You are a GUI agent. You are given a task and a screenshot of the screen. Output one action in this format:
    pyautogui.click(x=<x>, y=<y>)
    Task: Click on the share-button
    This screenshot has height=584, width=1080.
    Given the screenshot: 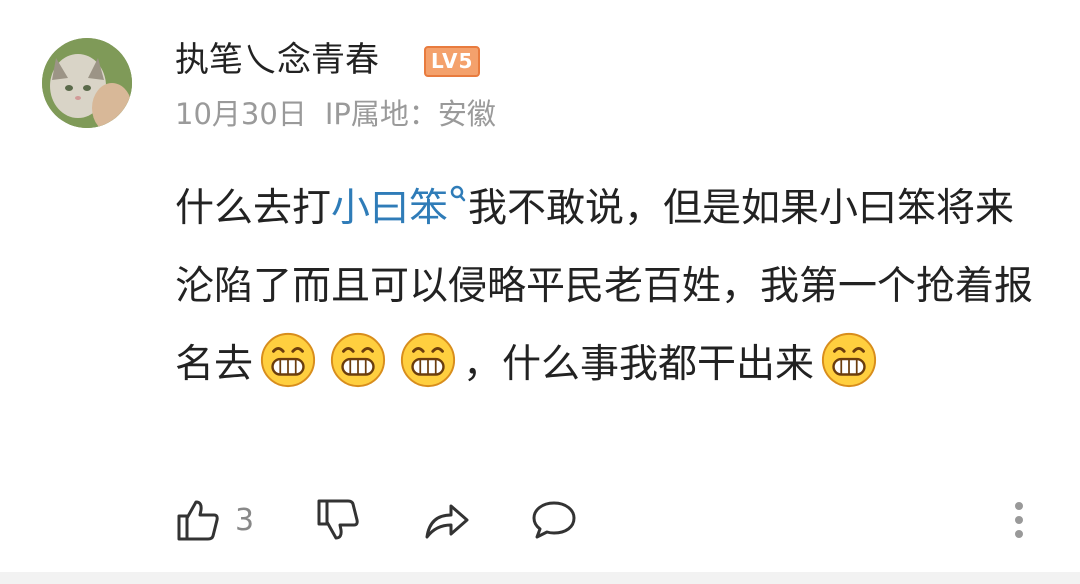 What is the action you would take?
    pyautogui.click(x=446, y=520)
    